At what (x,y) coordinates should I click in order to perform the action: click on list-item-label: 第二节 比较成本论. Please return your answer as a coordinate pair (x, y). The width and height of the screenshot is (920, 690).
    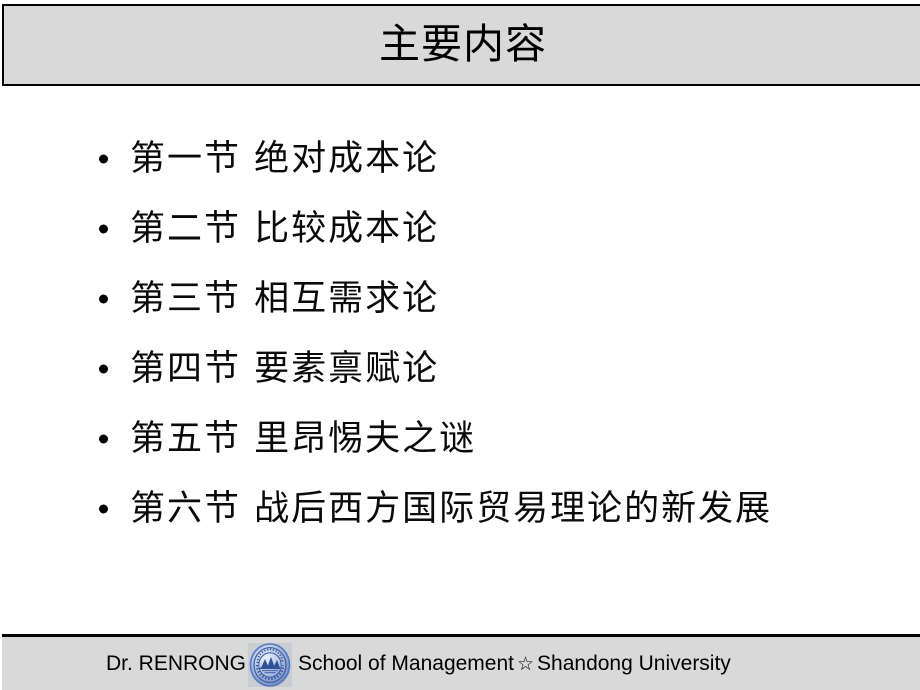
    Looking at the image, I should click on (285, 228).